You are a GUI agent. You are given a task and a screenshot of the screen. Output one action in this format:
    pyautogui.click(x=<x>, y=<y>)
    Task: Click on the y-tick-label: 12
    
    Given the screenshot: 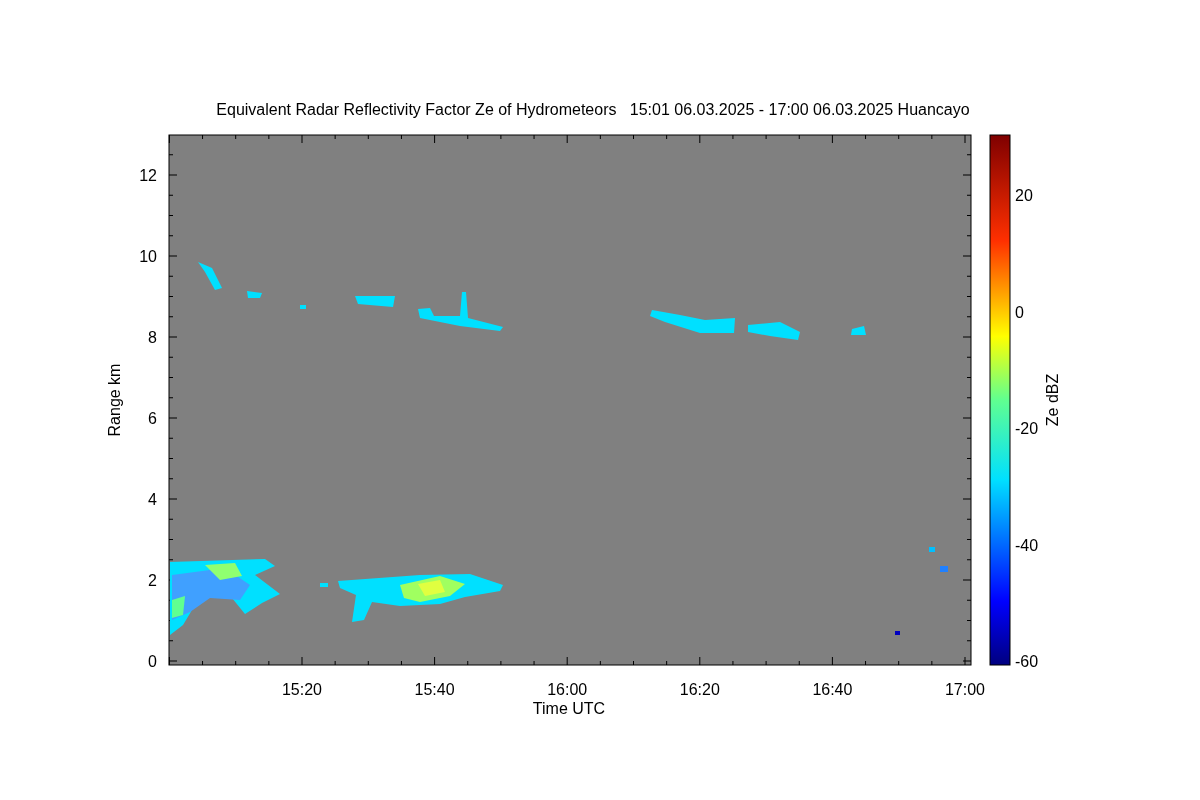 What is the action you would take?
    pyautogui.click(x=148, y=175)
    